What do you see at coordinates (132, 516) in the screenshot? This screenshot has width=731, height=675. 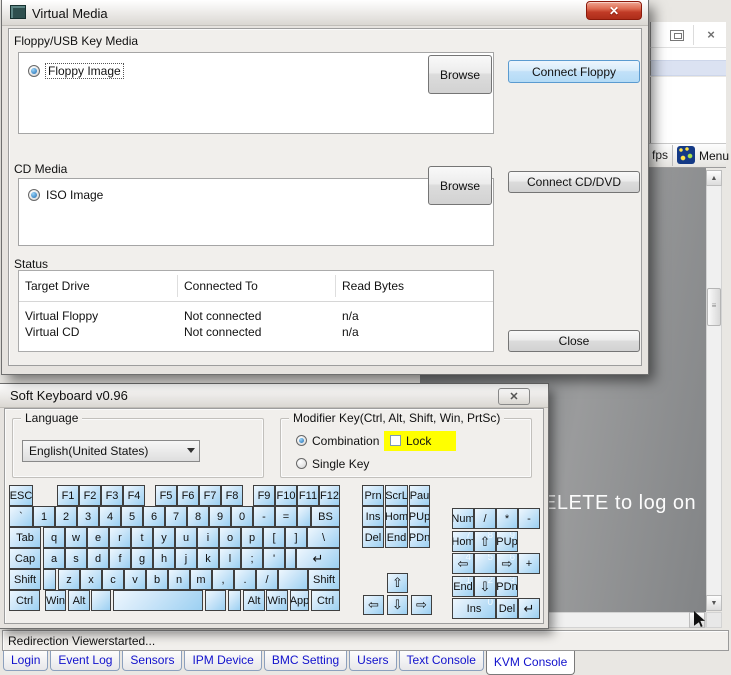 I see `key-5: 5` at bounding box center [132, 516].